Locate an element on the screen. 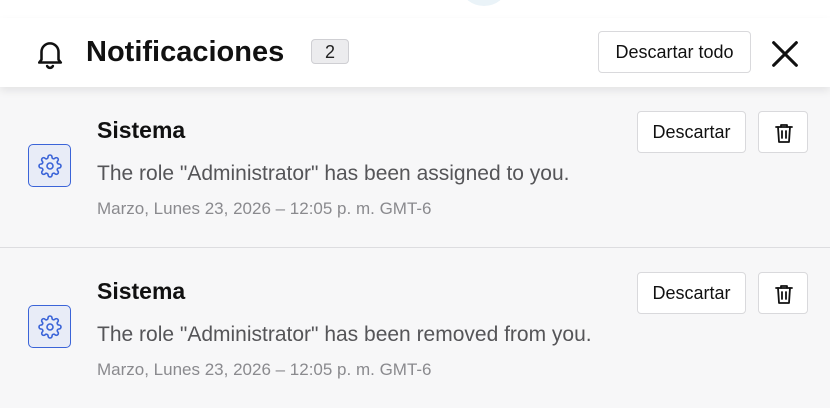 This screenshot has width=830, height=408. page-title: Notificaciones is located at coordinates (185, 52).